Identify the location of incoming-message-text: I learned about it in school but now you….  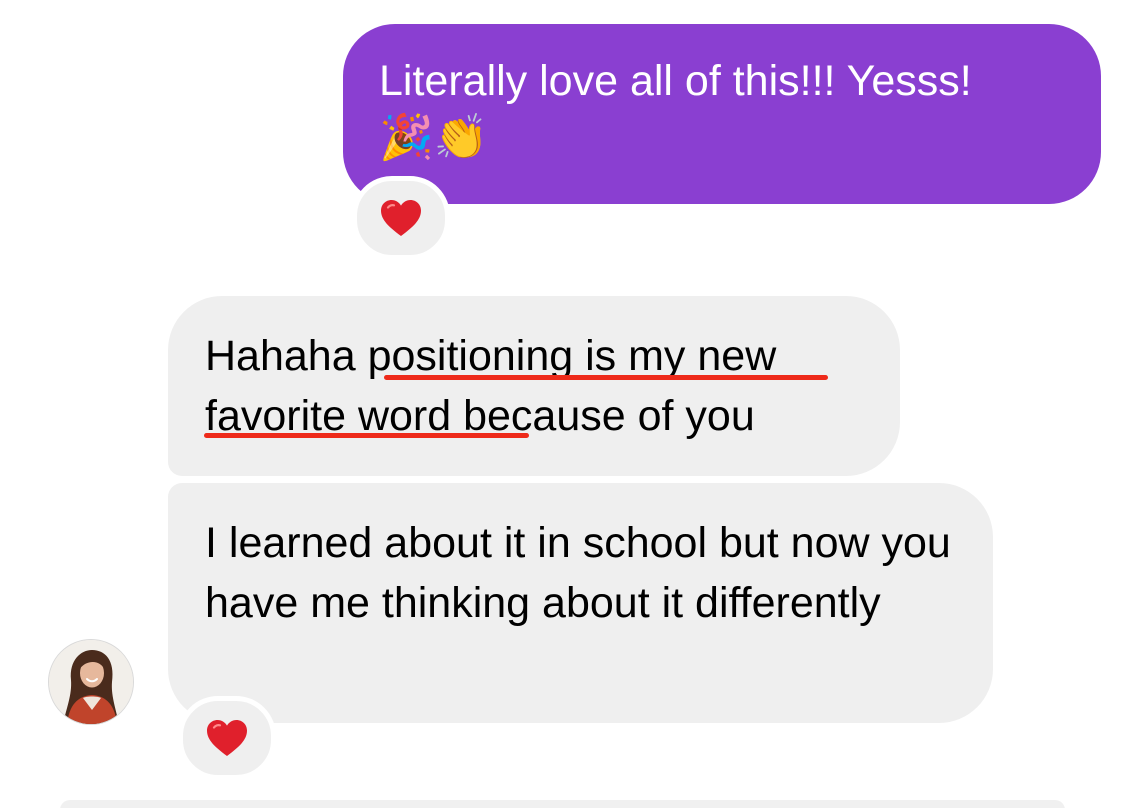
(578, 573).